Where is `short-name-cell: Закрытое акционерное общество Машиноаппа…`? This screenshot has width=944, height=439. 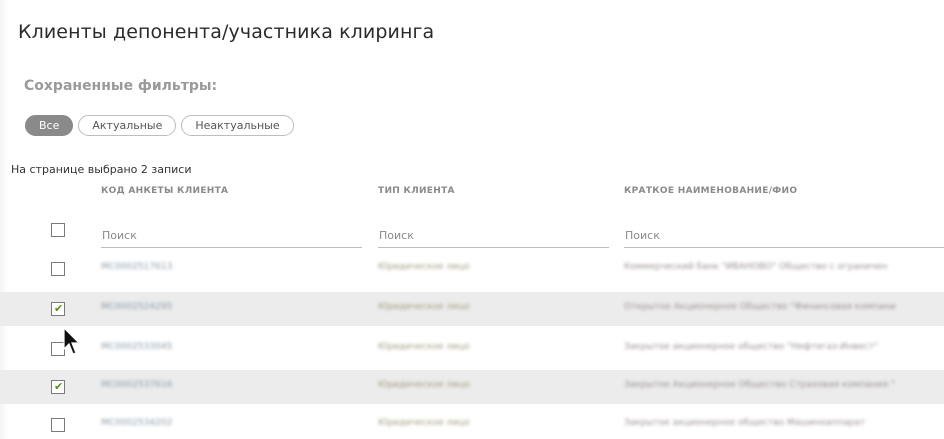 short-name-cell: Закрытое акционерное общество Машиноаппа… is located at coordinates (745, 423).